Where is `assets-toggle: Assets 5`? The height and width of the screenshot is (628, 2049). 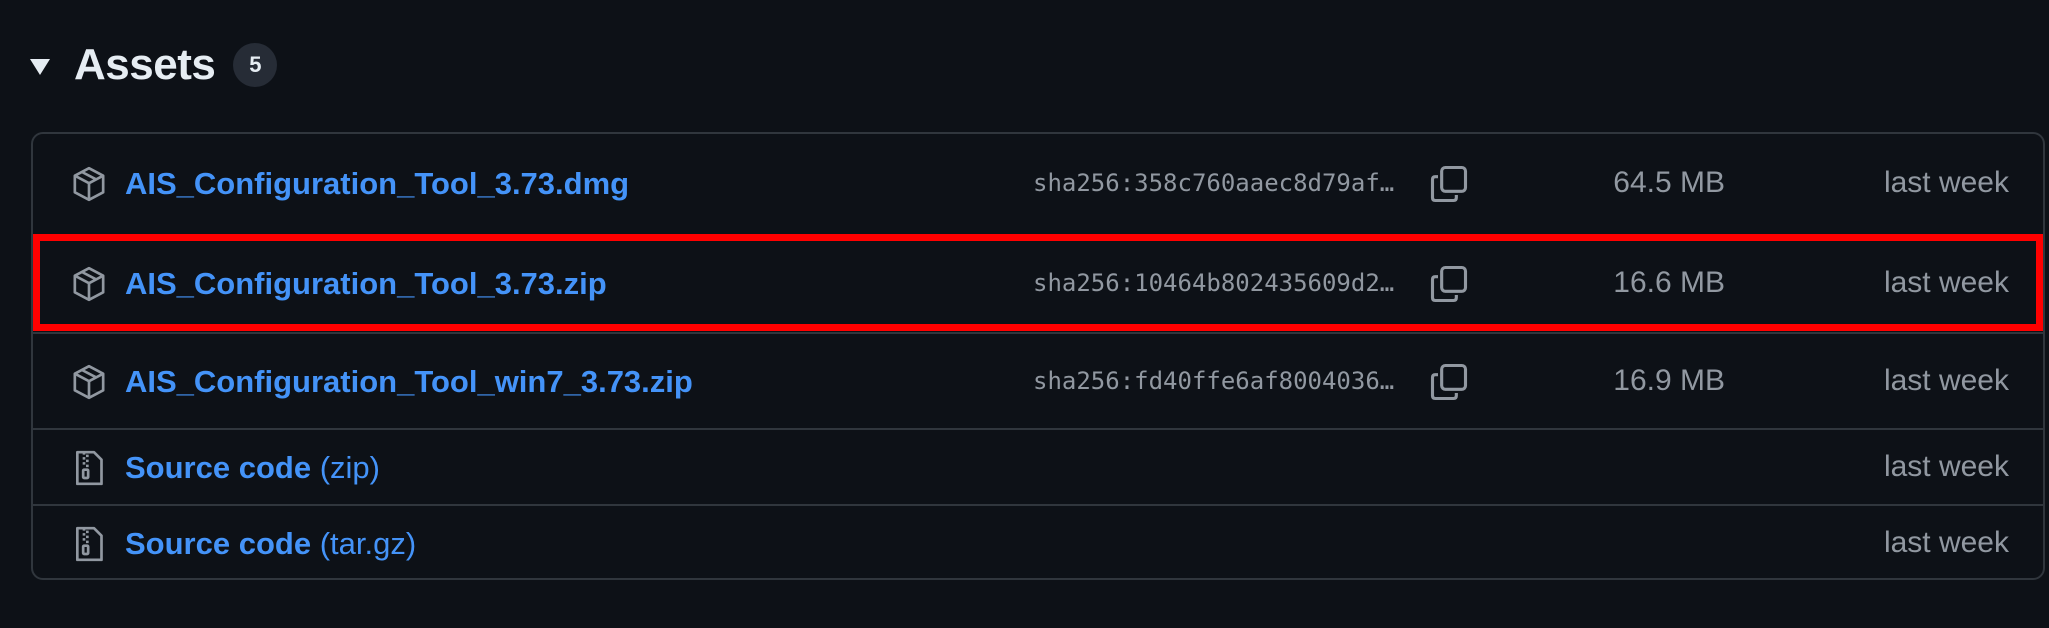
assets-toggle: Assets 5 is located at coordinates (154, 65).